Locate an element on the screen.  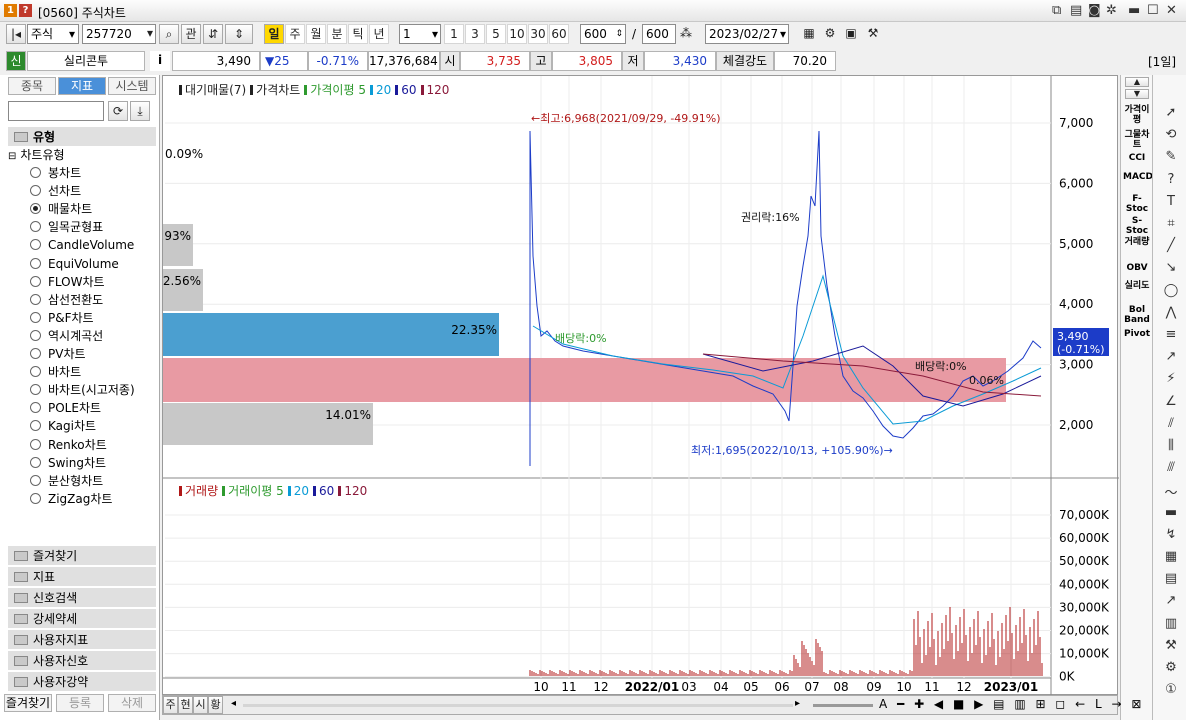
gwan-button: 관 is located at coordinates (191, 34).